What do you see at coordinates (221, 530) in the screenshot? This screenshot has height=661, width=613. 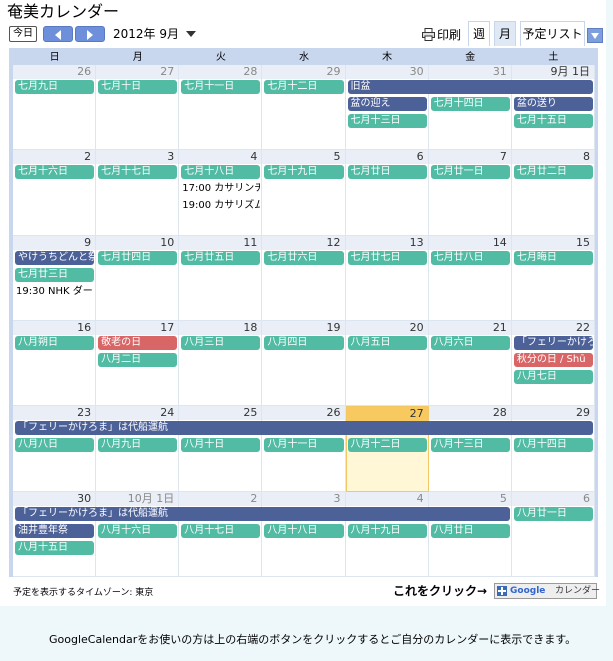 I see `event-chip: 八月十七日` at bounding box center [221, 530].